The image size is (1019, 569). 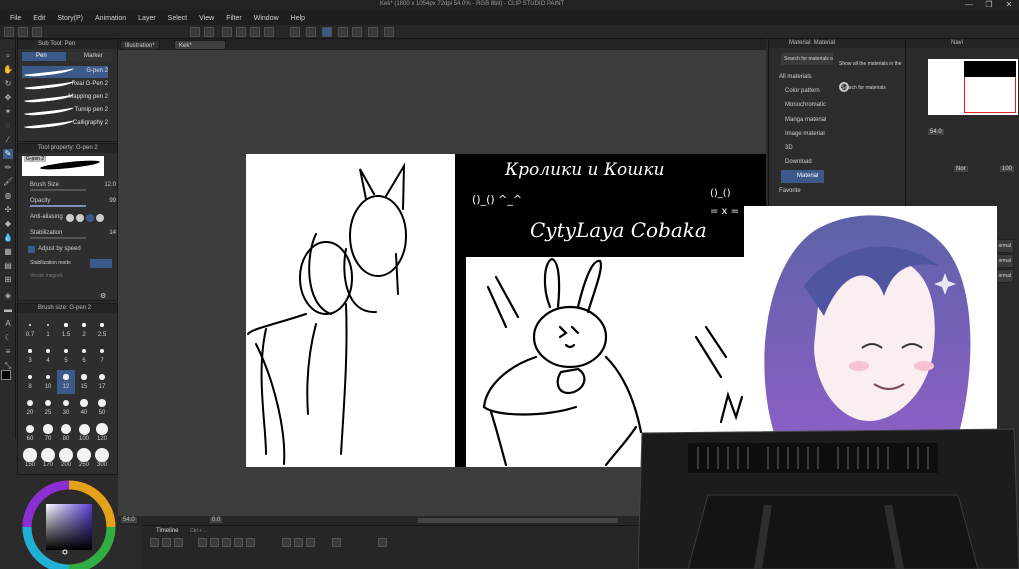 What do you see at coordinates (65, 123) in the screenshot?
I see `brush-item-calligraphy: Calligraphy 2` at bounding box center [65, 123].